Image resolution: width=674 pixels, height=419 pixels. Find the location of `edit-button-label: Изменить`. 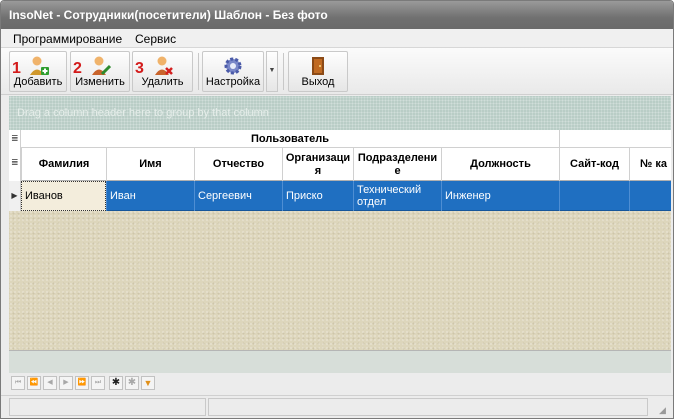

edit-button-label: Изменить is located at coordinates (100, 82).